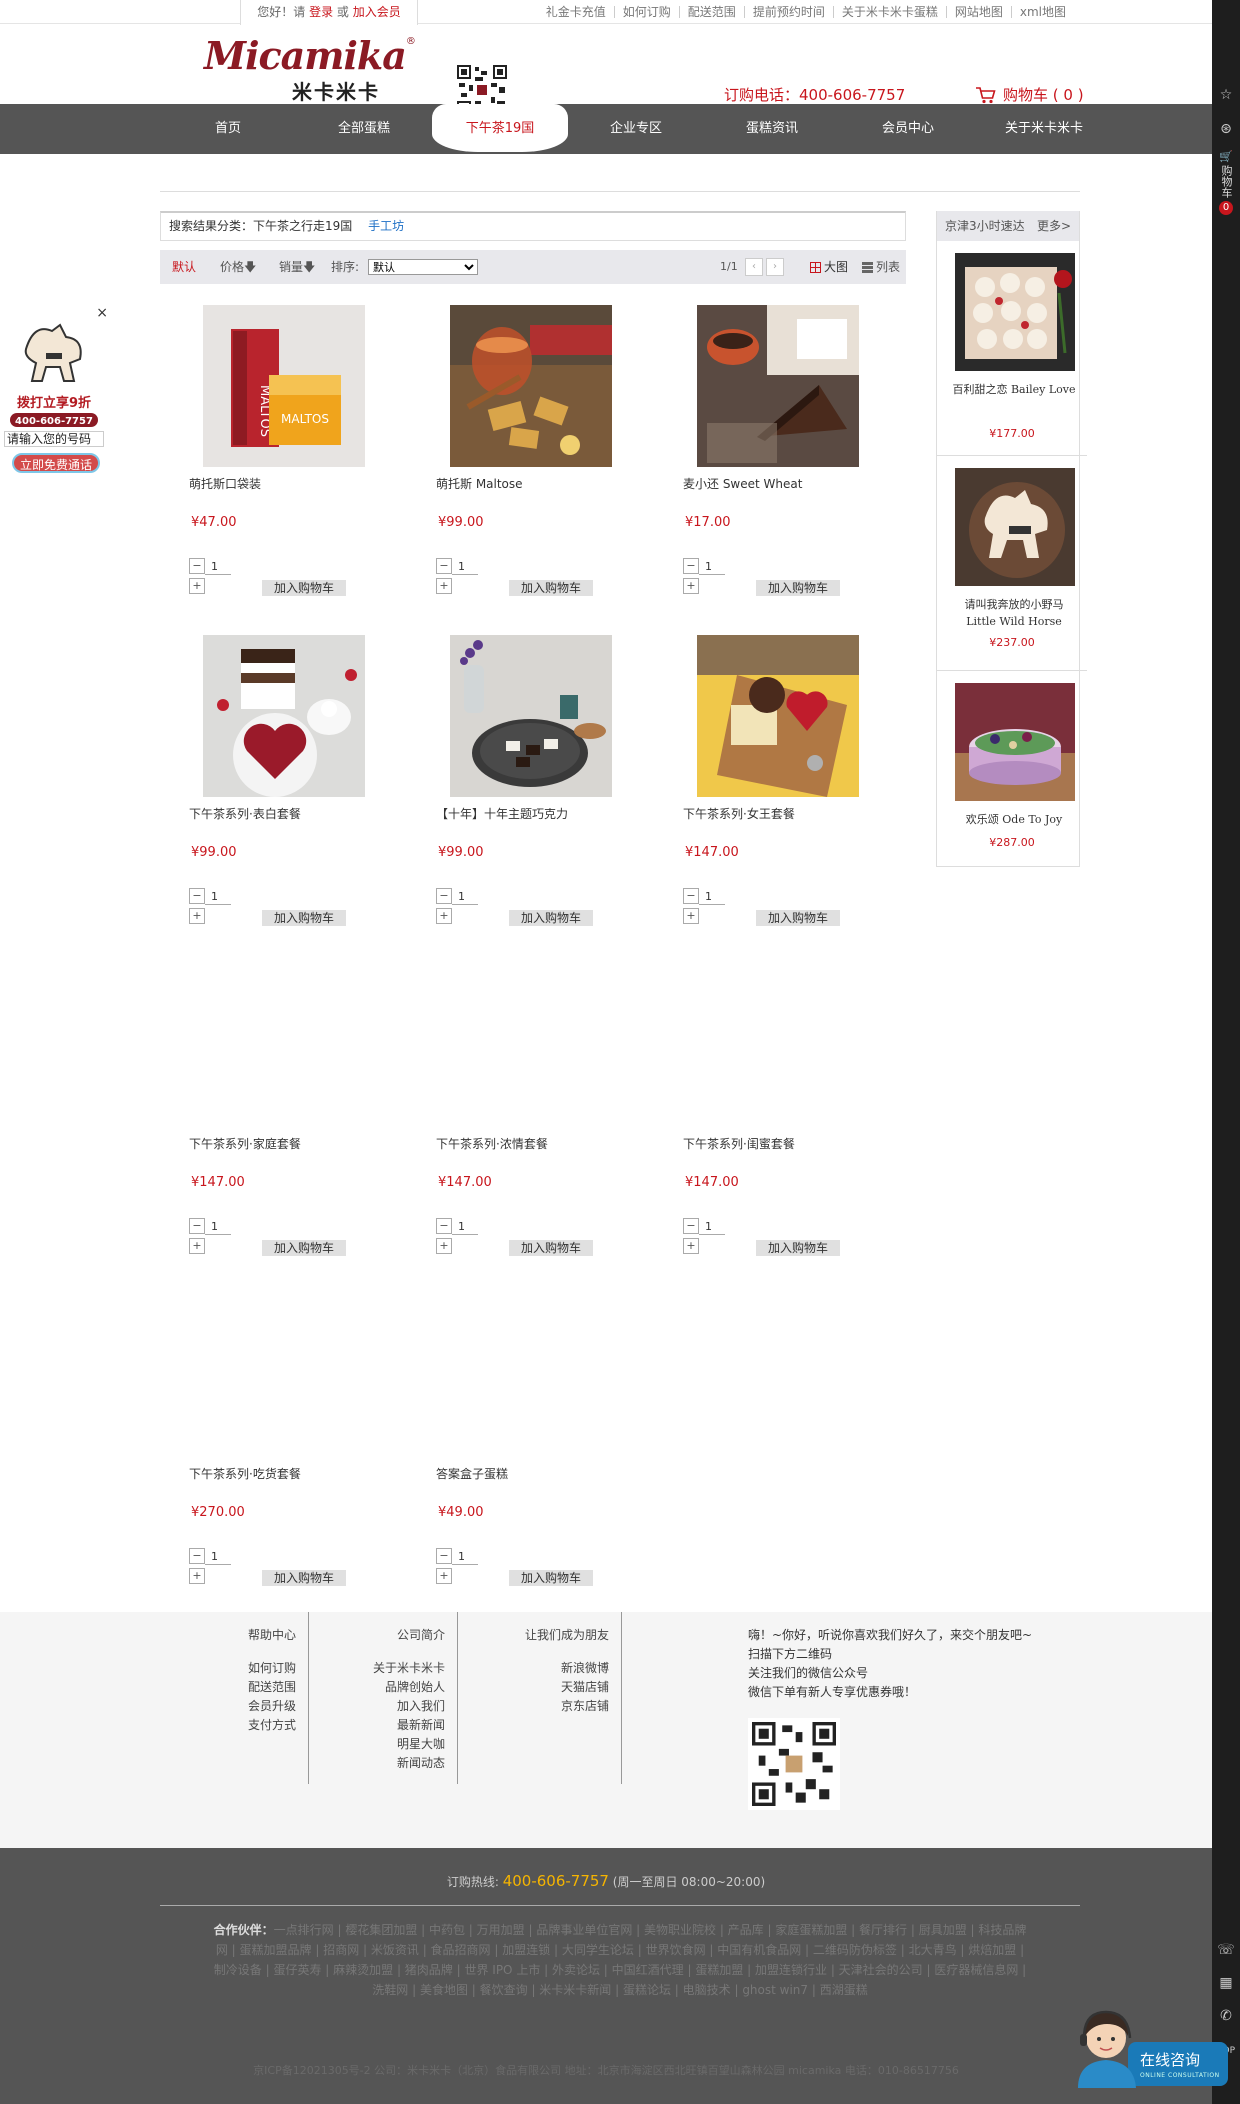 Image resolution: width=1240 pixels, height=2104 pixels. What do you see at coordinates (1012, 778) in the screenshot?
I see `sidebar-product: 欢乐颂 Ode To Joy ¥287.00` at bounding box center [1012, 778].